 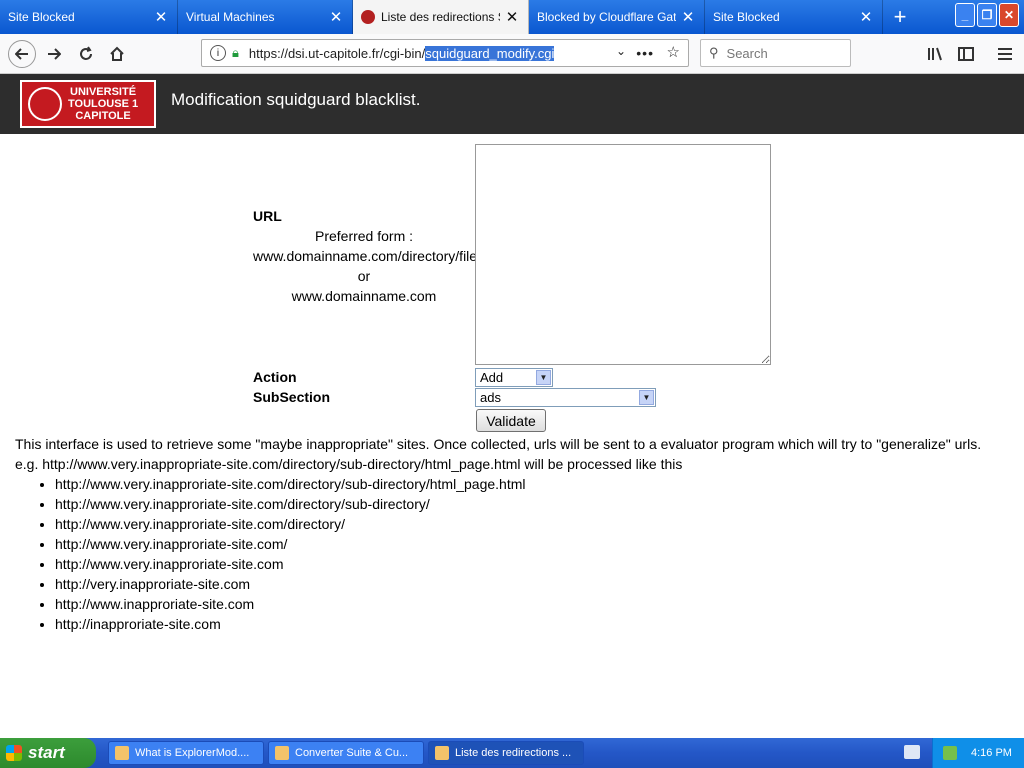 I want to click on list-item: http://inapproriate-site.com, so click(x=290, y=624).